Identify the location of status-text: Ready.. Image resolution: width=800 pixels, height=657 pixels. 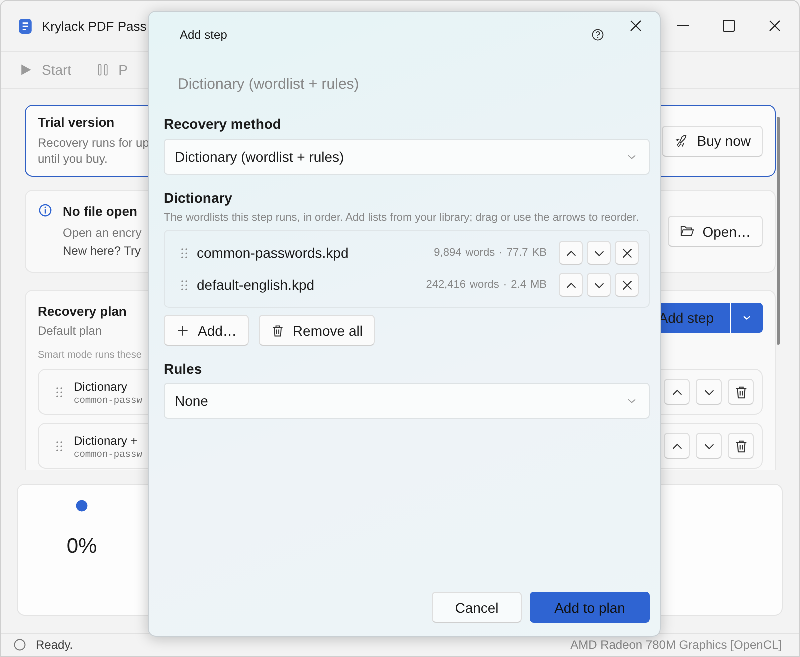
(55, 645).